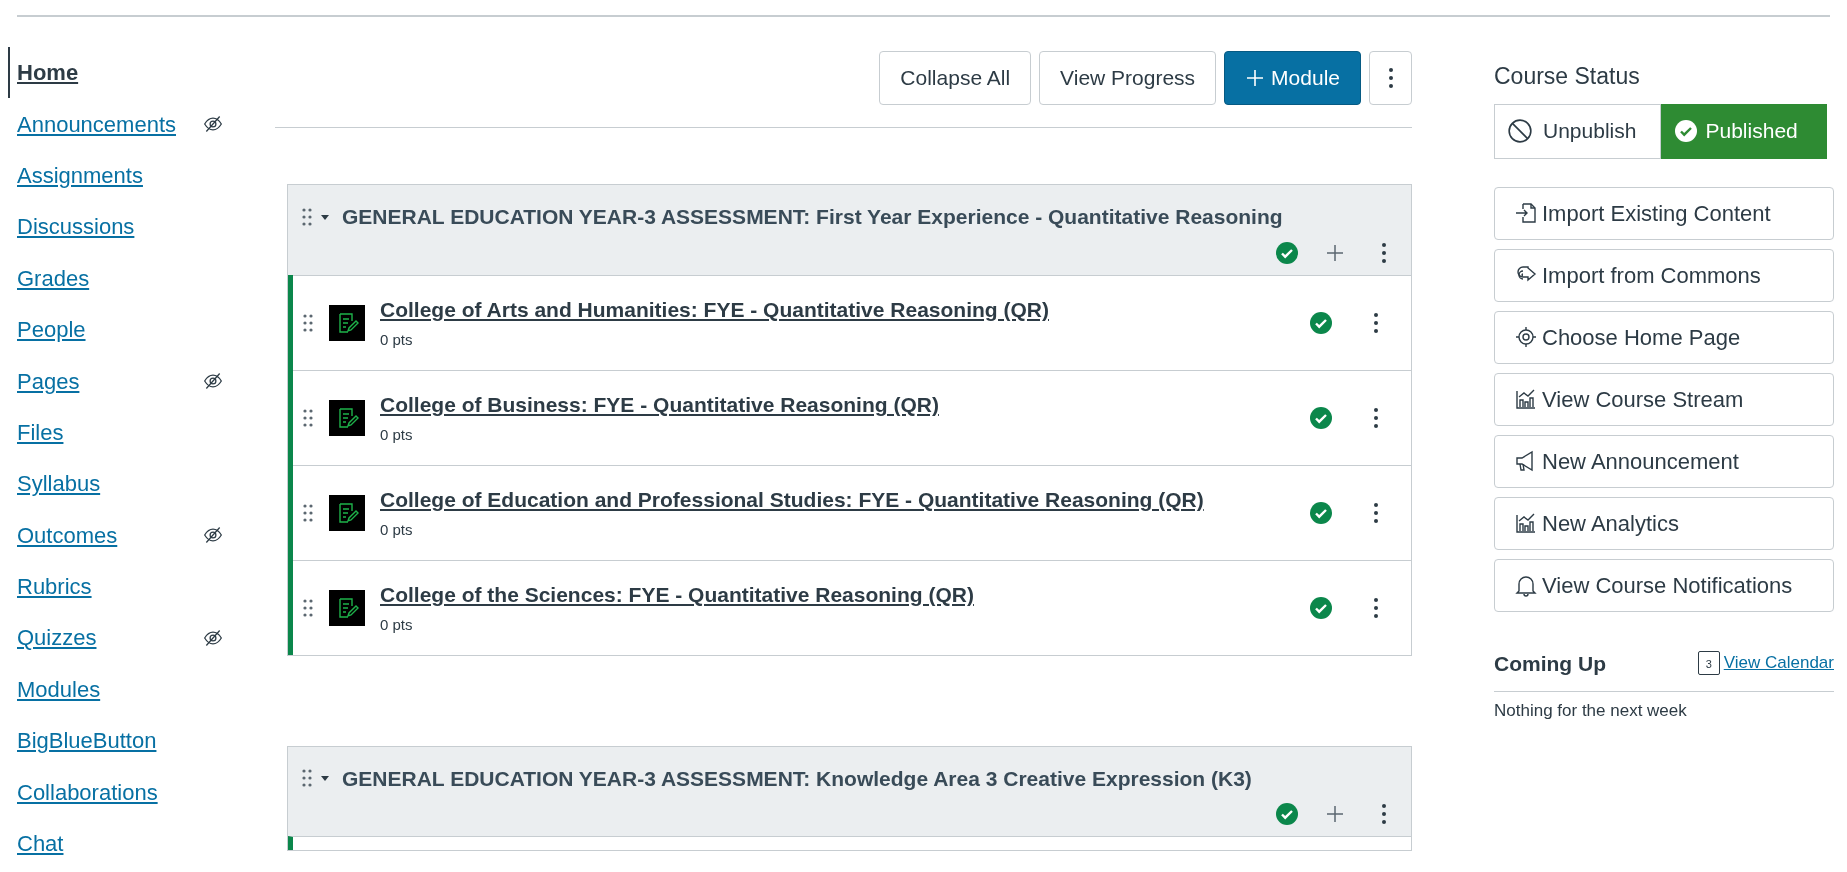 This screenshot has height=872, width=1847. I want to click on prohibited-icon, so click(1520, 131).